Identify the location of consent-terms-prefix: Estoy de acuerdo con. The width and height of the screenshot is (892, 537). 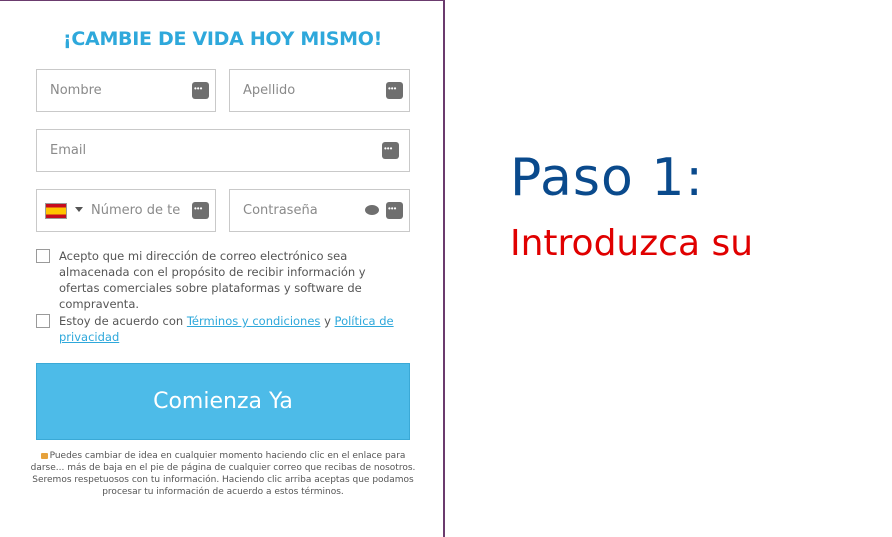
(121, 321).